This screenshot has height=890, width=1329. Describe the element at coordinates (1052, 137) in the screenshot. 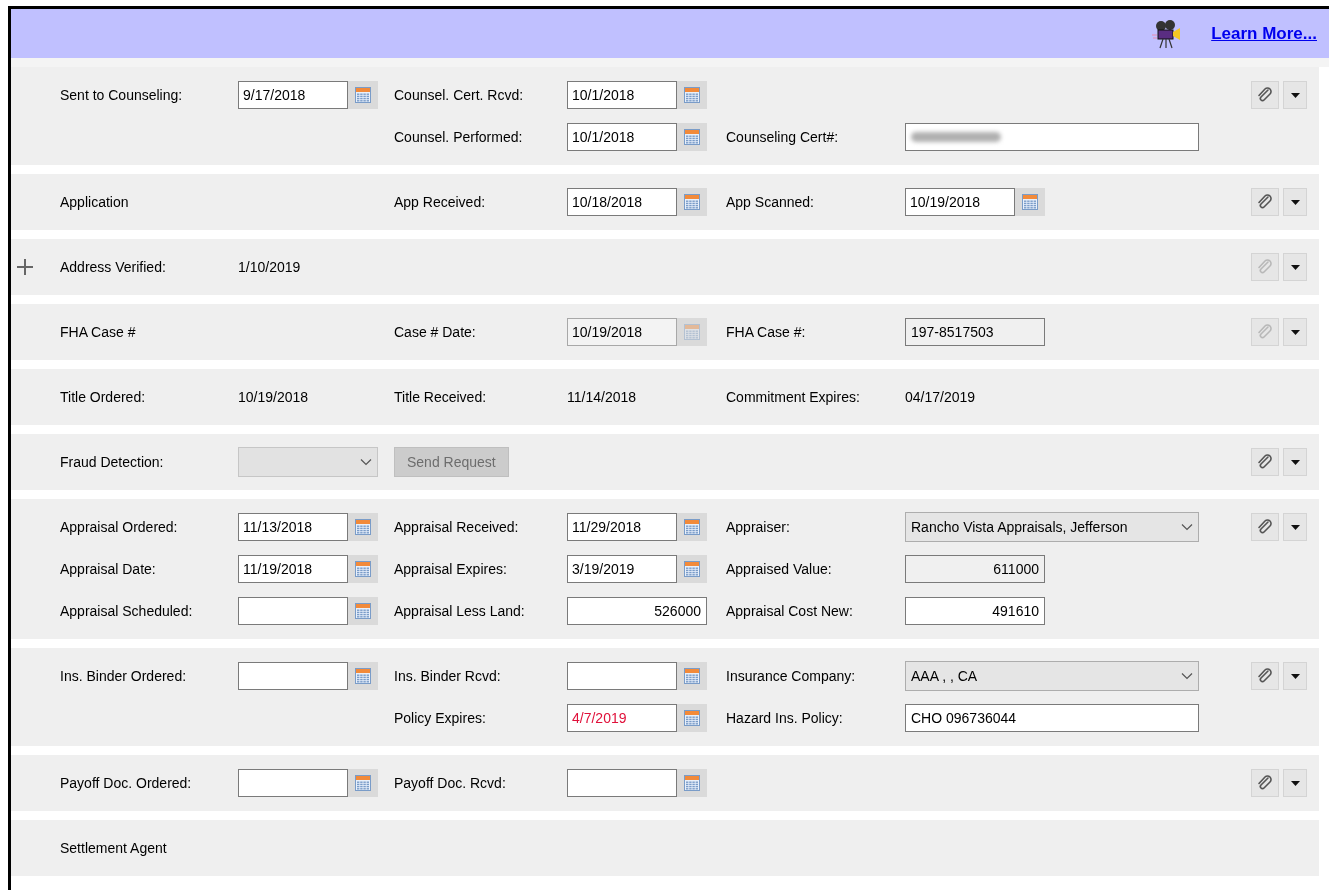

I see `redacted-field` at that location.